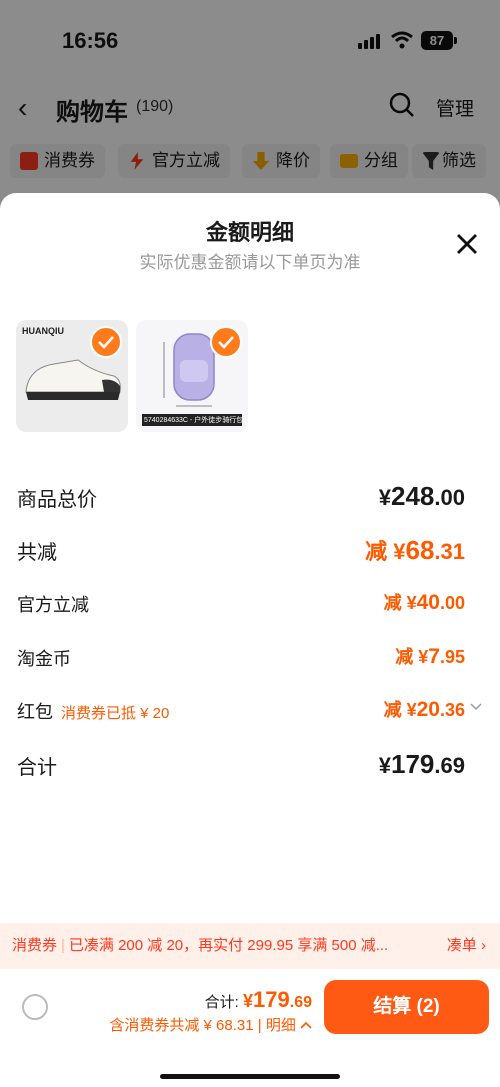 The image size is (500, 1087). I want to click on chevron-down-icon, so click(476, 707).